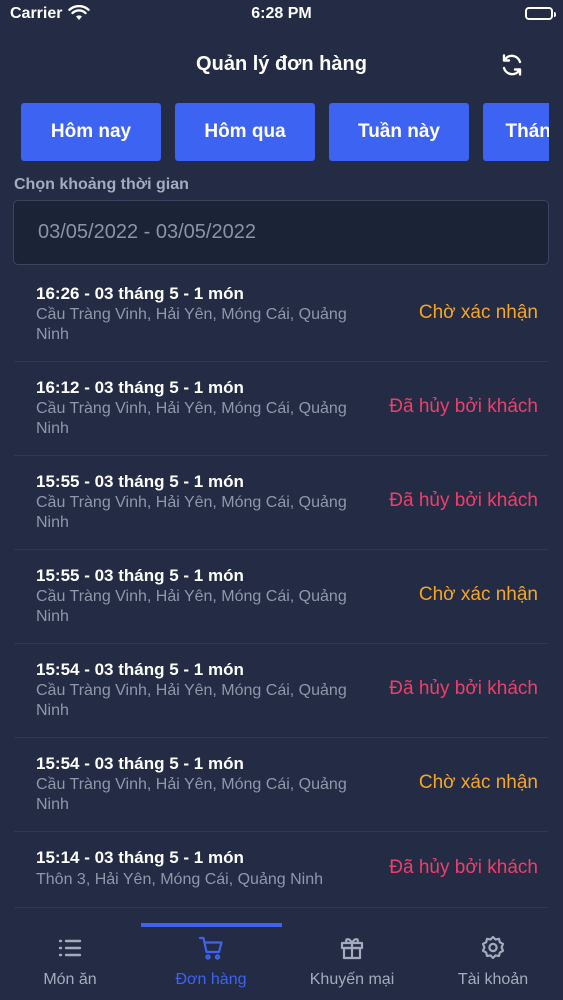 This screenshot has height=1000, width=563. I want to click on status-time: 6:28 PM, so click(281, 13).